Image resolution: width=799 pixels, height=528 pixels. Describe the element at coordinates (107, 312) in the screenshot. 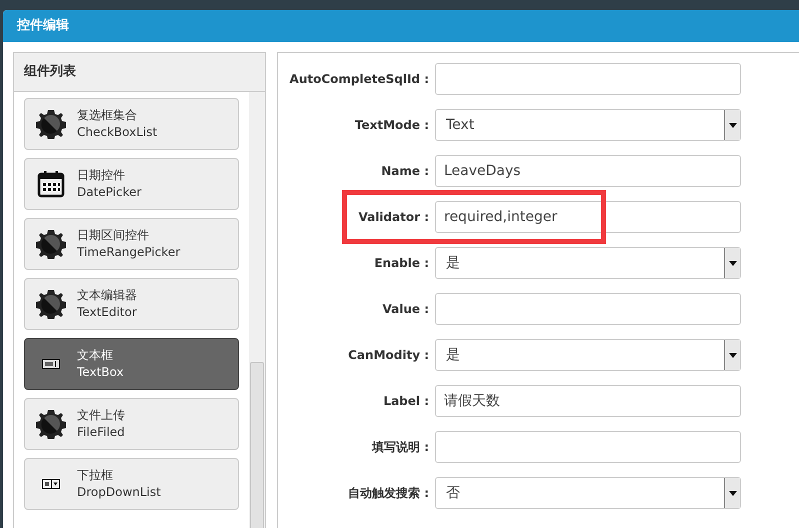

I see `component-type: TextEditor` at that location.